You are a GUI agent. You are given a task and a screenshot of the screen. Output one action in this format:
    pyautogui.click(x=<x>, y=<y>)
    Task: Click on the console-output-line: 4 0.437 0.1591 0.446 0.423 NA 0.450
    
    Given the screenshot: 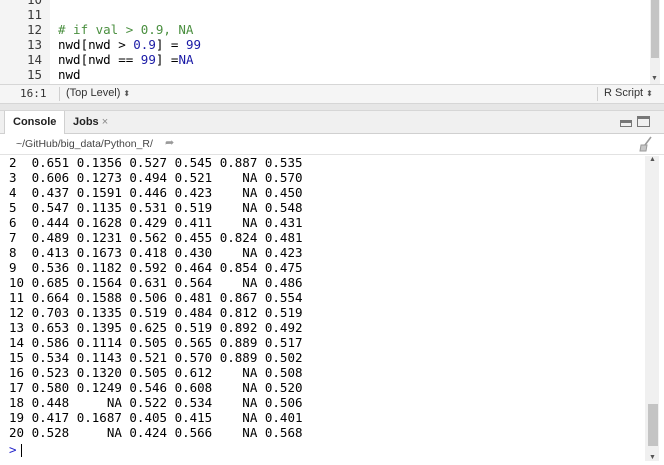 What is the action you would take?
    pyautogui.click(x=156, y=192)
    